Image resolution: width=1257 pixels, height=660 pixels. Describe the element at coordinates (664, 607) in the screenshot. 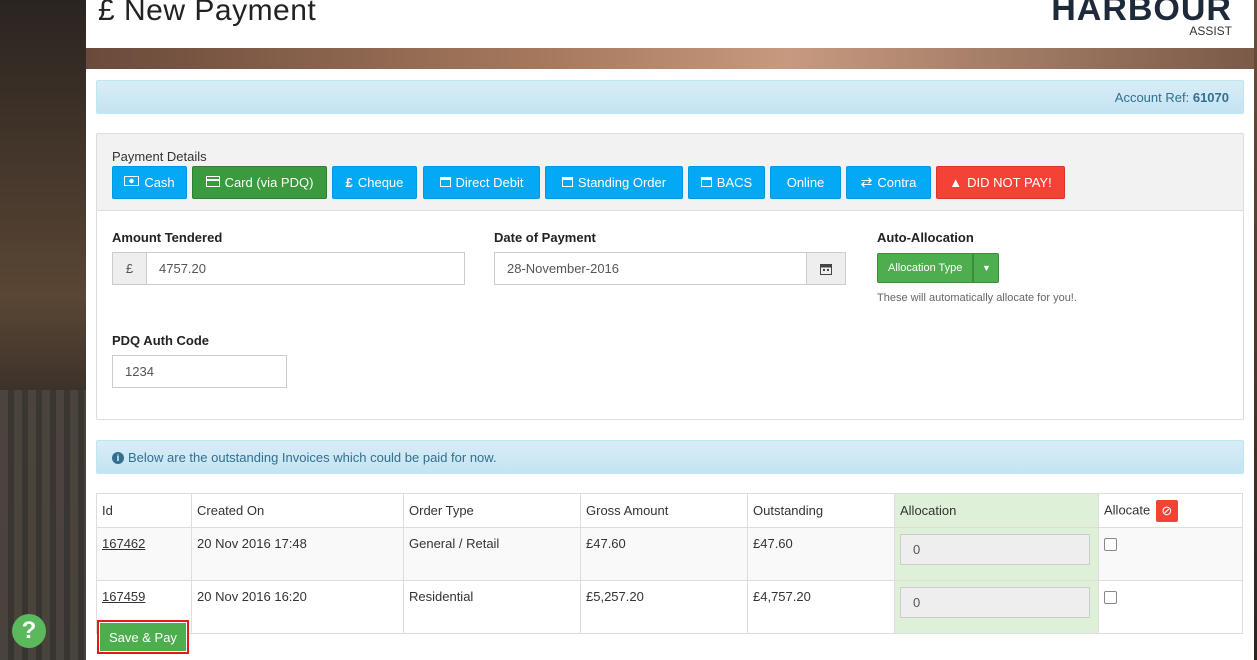

I see `gross-amount-cell: £5,257.20` at that location.